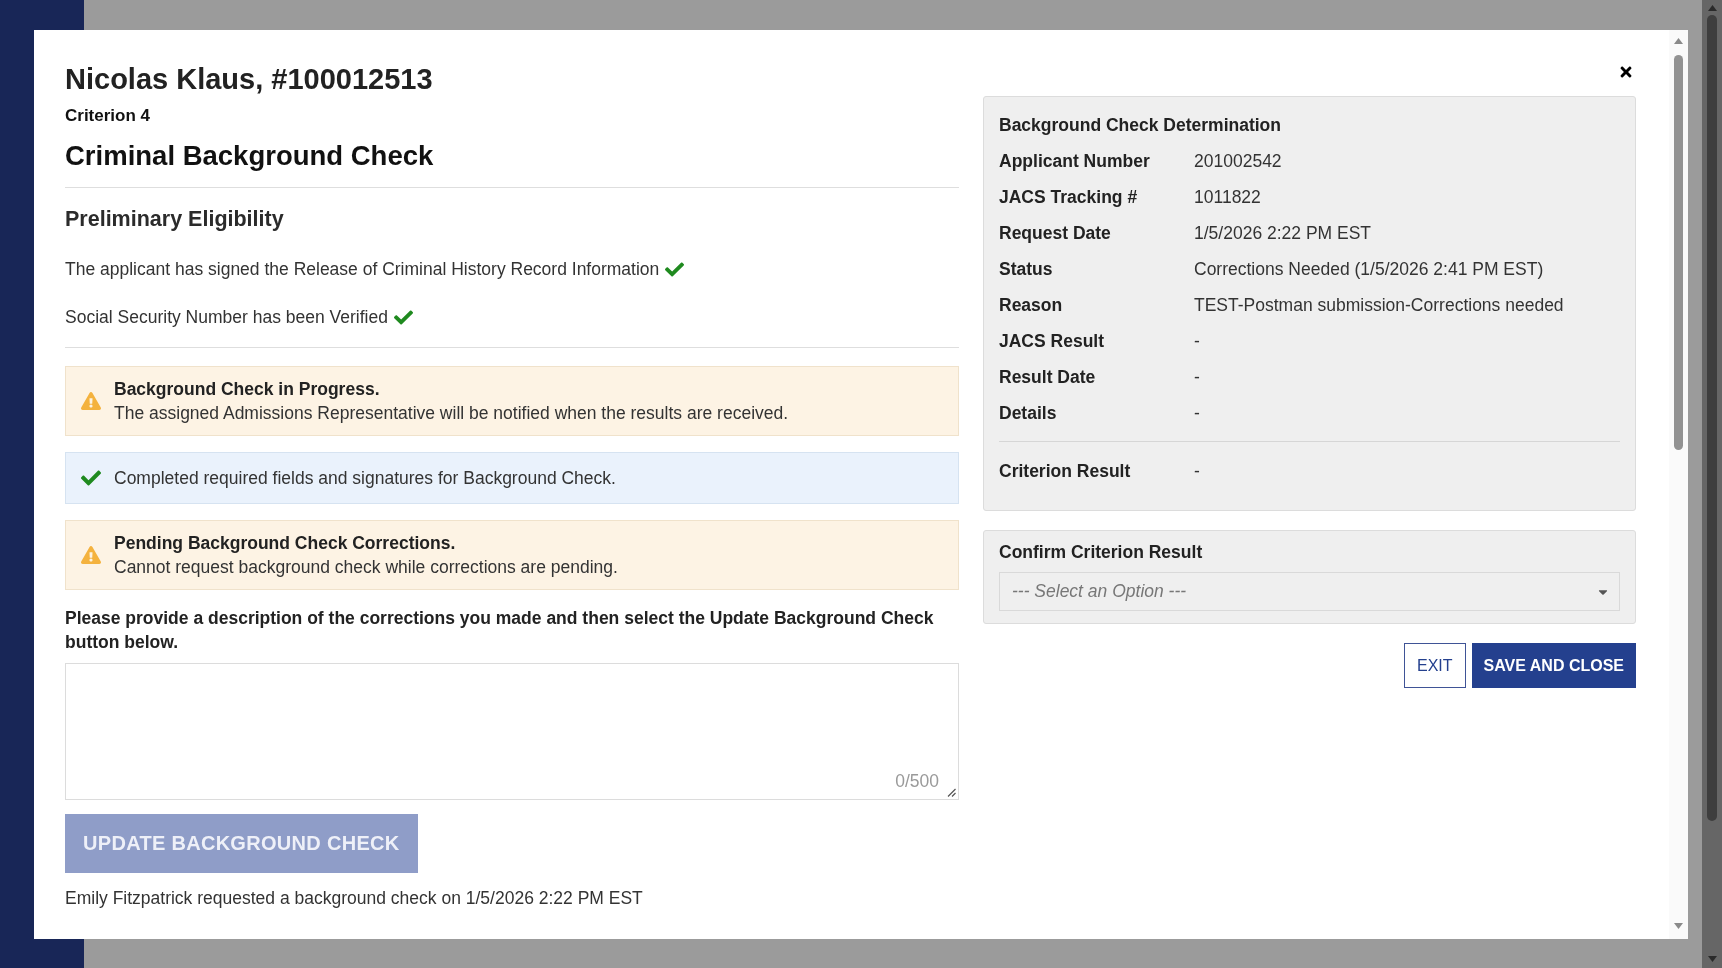 This screenshot has height=968, width=1722. What do you see at coordinates (1309, 591) in the screenshot?
I see `result-select: --- Select an Option ---` at bounding box center [1309, 591].